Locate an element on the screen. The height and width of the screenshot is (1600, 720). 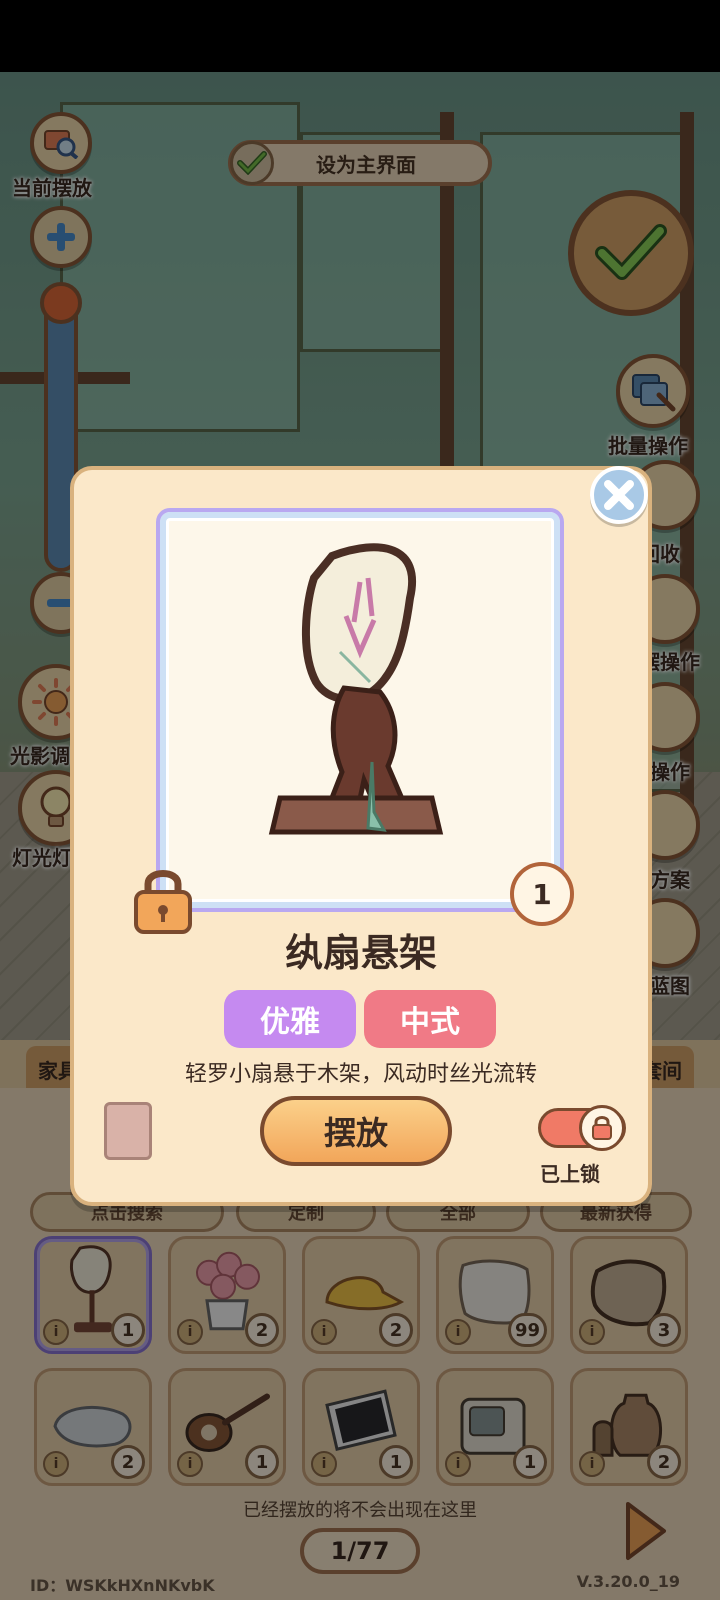
lock-toggle is located at coordinates (582, 1128).